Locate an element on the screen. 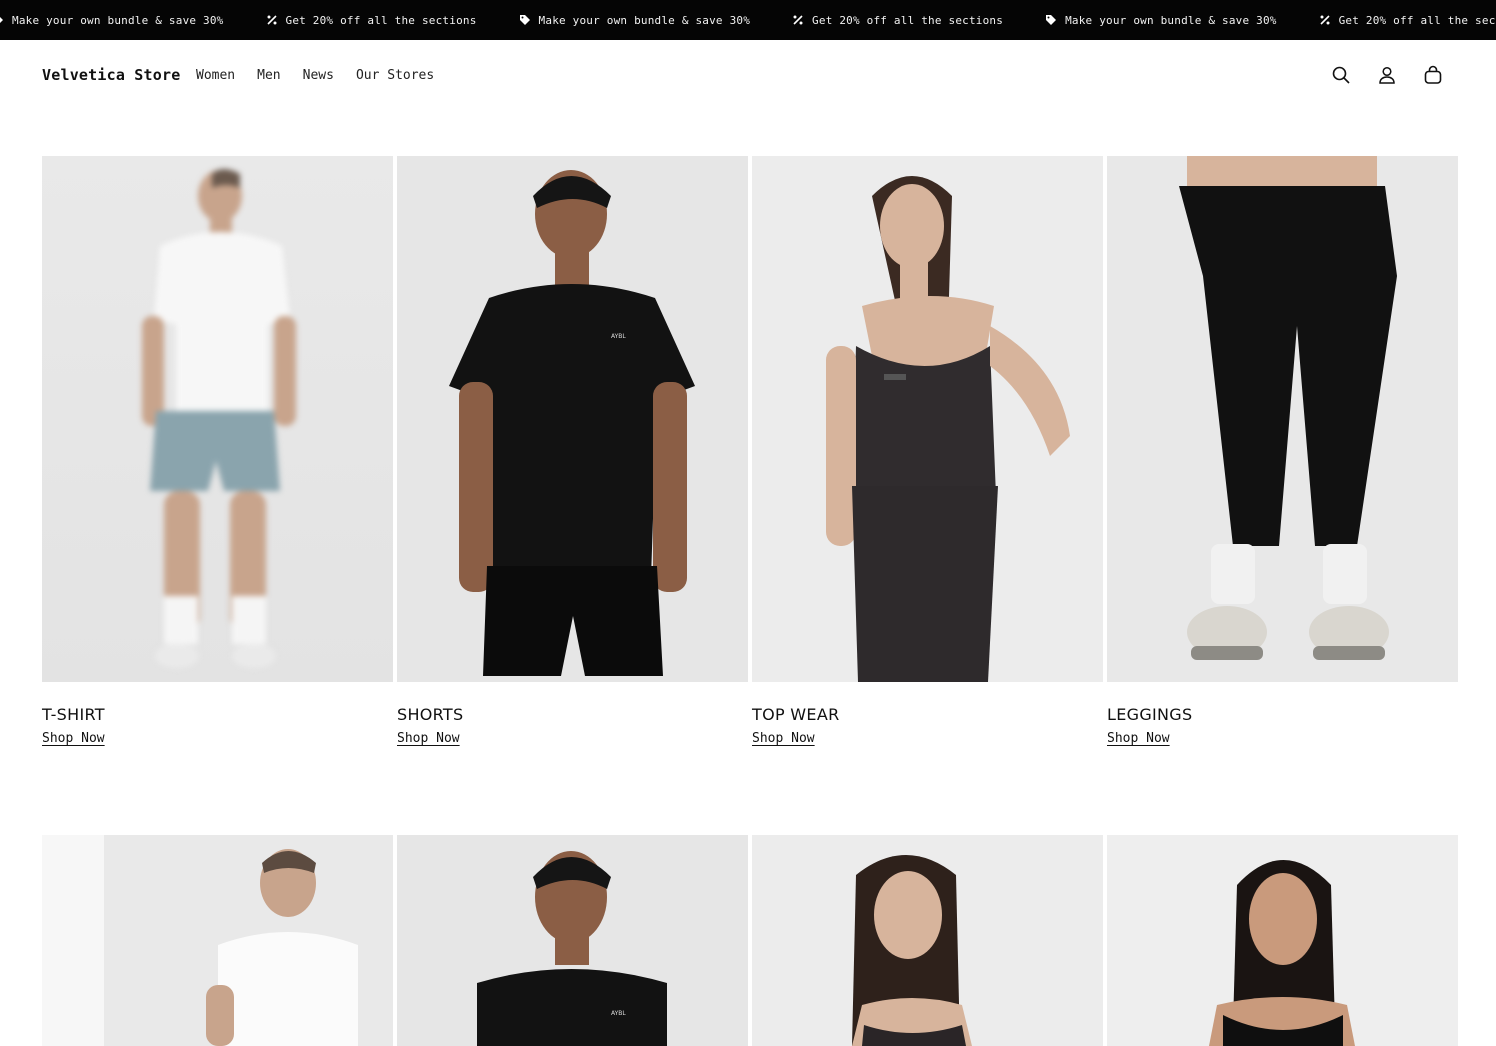 This screenshot has height=1046, width=1496. nav-item-men: Men is located at coordinates (268, 75).